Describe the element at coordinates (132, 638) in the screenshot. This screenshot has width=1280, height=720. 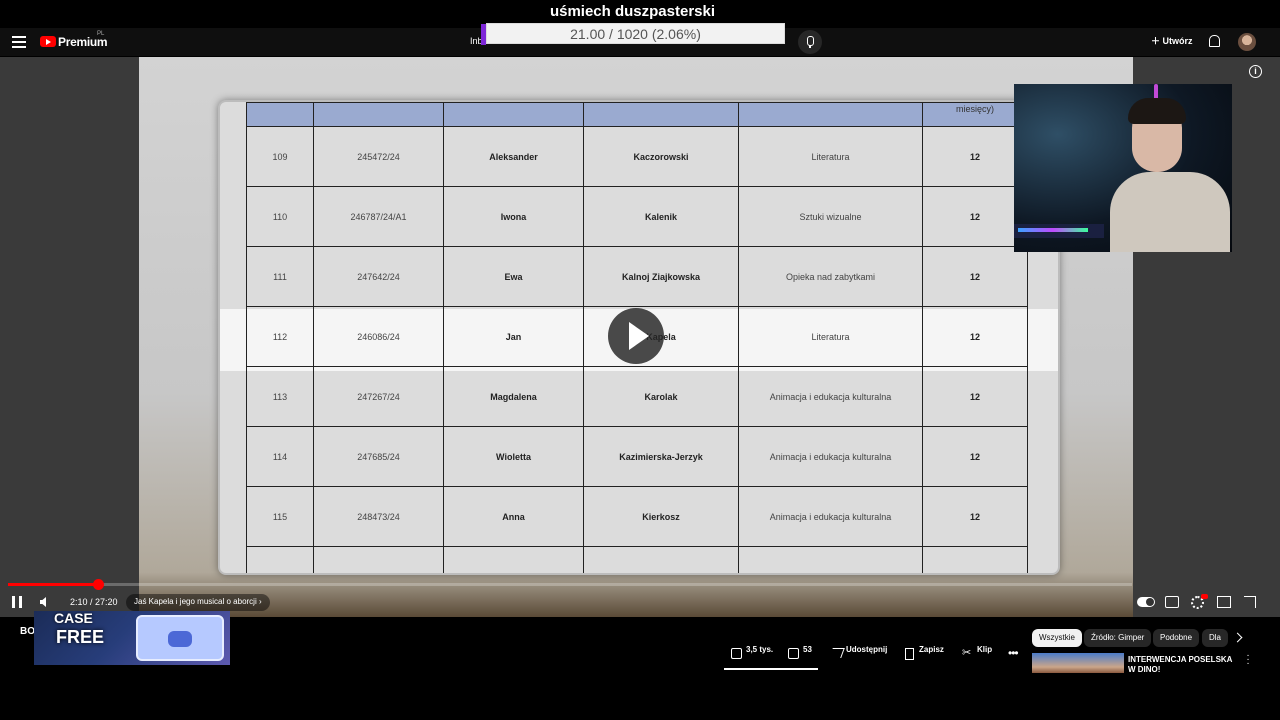
I see `promo-banner: CASE FREE` at that location.